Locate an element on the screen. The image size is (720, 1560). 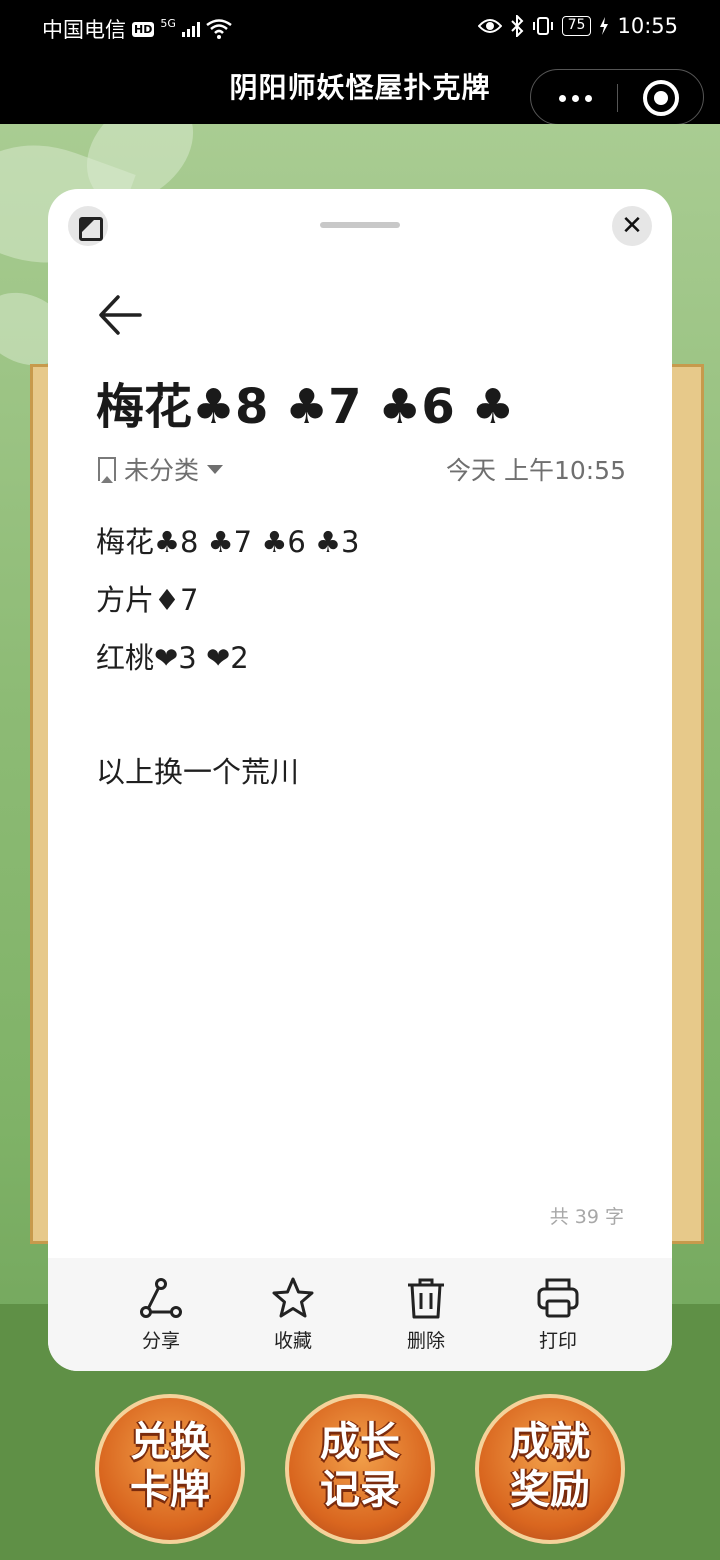
achievement-reward-button: 成就 奖励 is located at coordinates (550, 1469).